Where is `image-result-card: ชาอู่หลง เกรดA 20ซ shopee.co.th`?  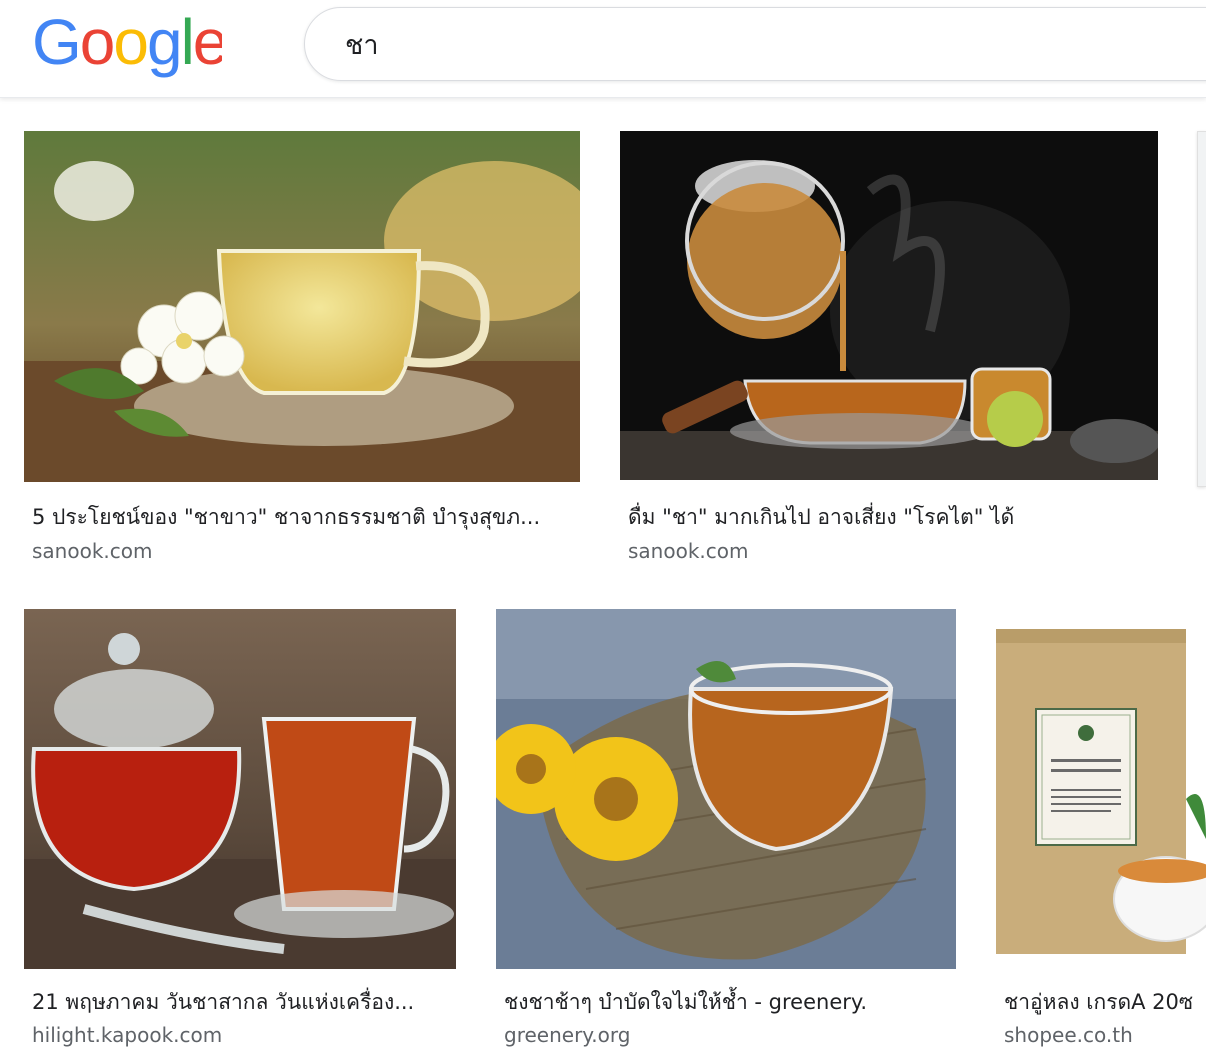 image-result-card: ชาอู่หลง เกรดA 20ซ shopee.co.th is located at coordinates (1101, 833).